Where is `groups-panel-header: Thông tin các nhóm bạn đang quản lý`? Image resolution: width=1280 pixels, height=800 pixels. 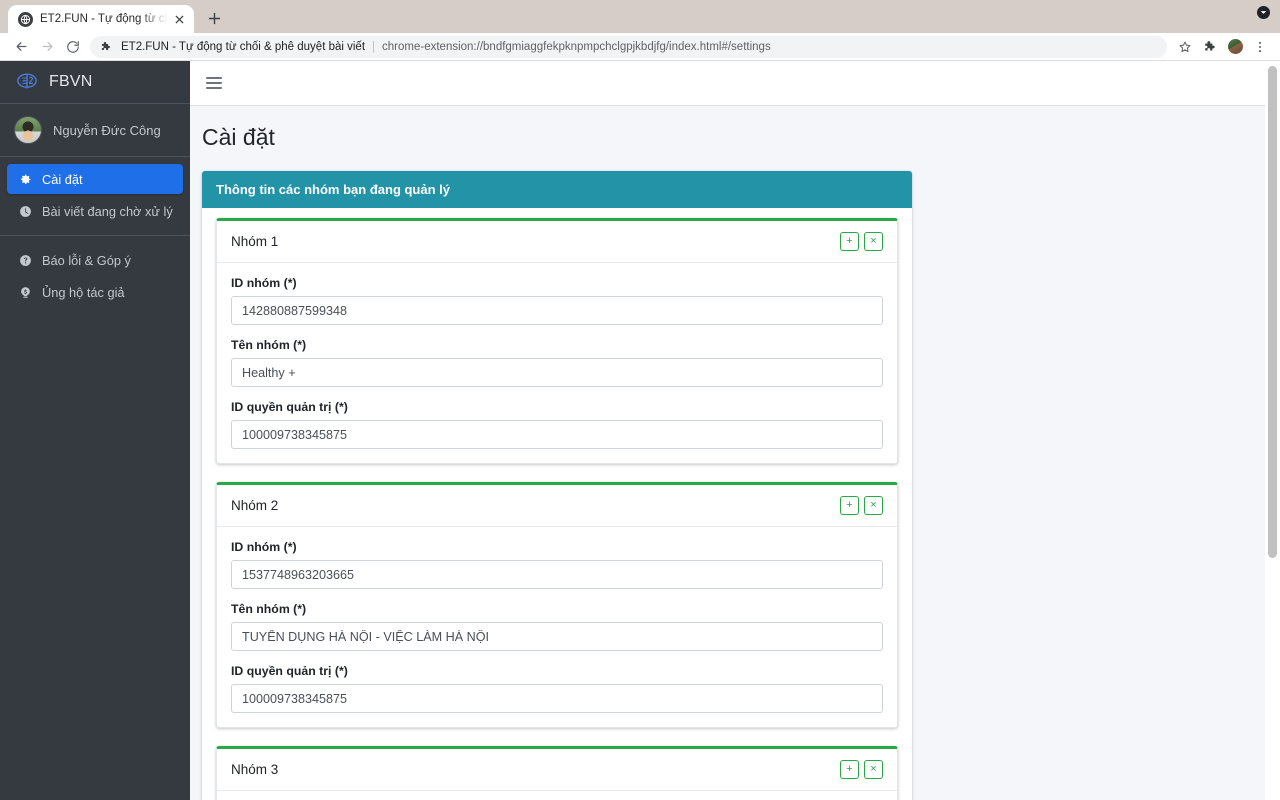
groups-panel-header: Thông tin các nhóm bạn đang quản lý is located at coordinates (557, 189).